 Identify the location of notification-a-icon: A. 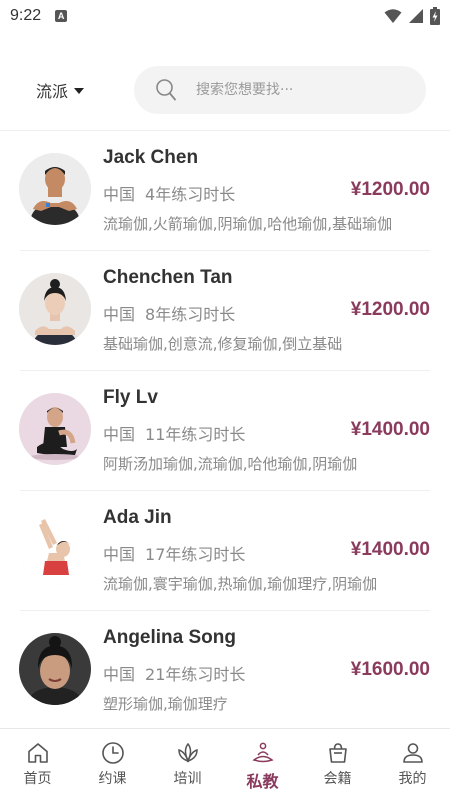
(61, 16).